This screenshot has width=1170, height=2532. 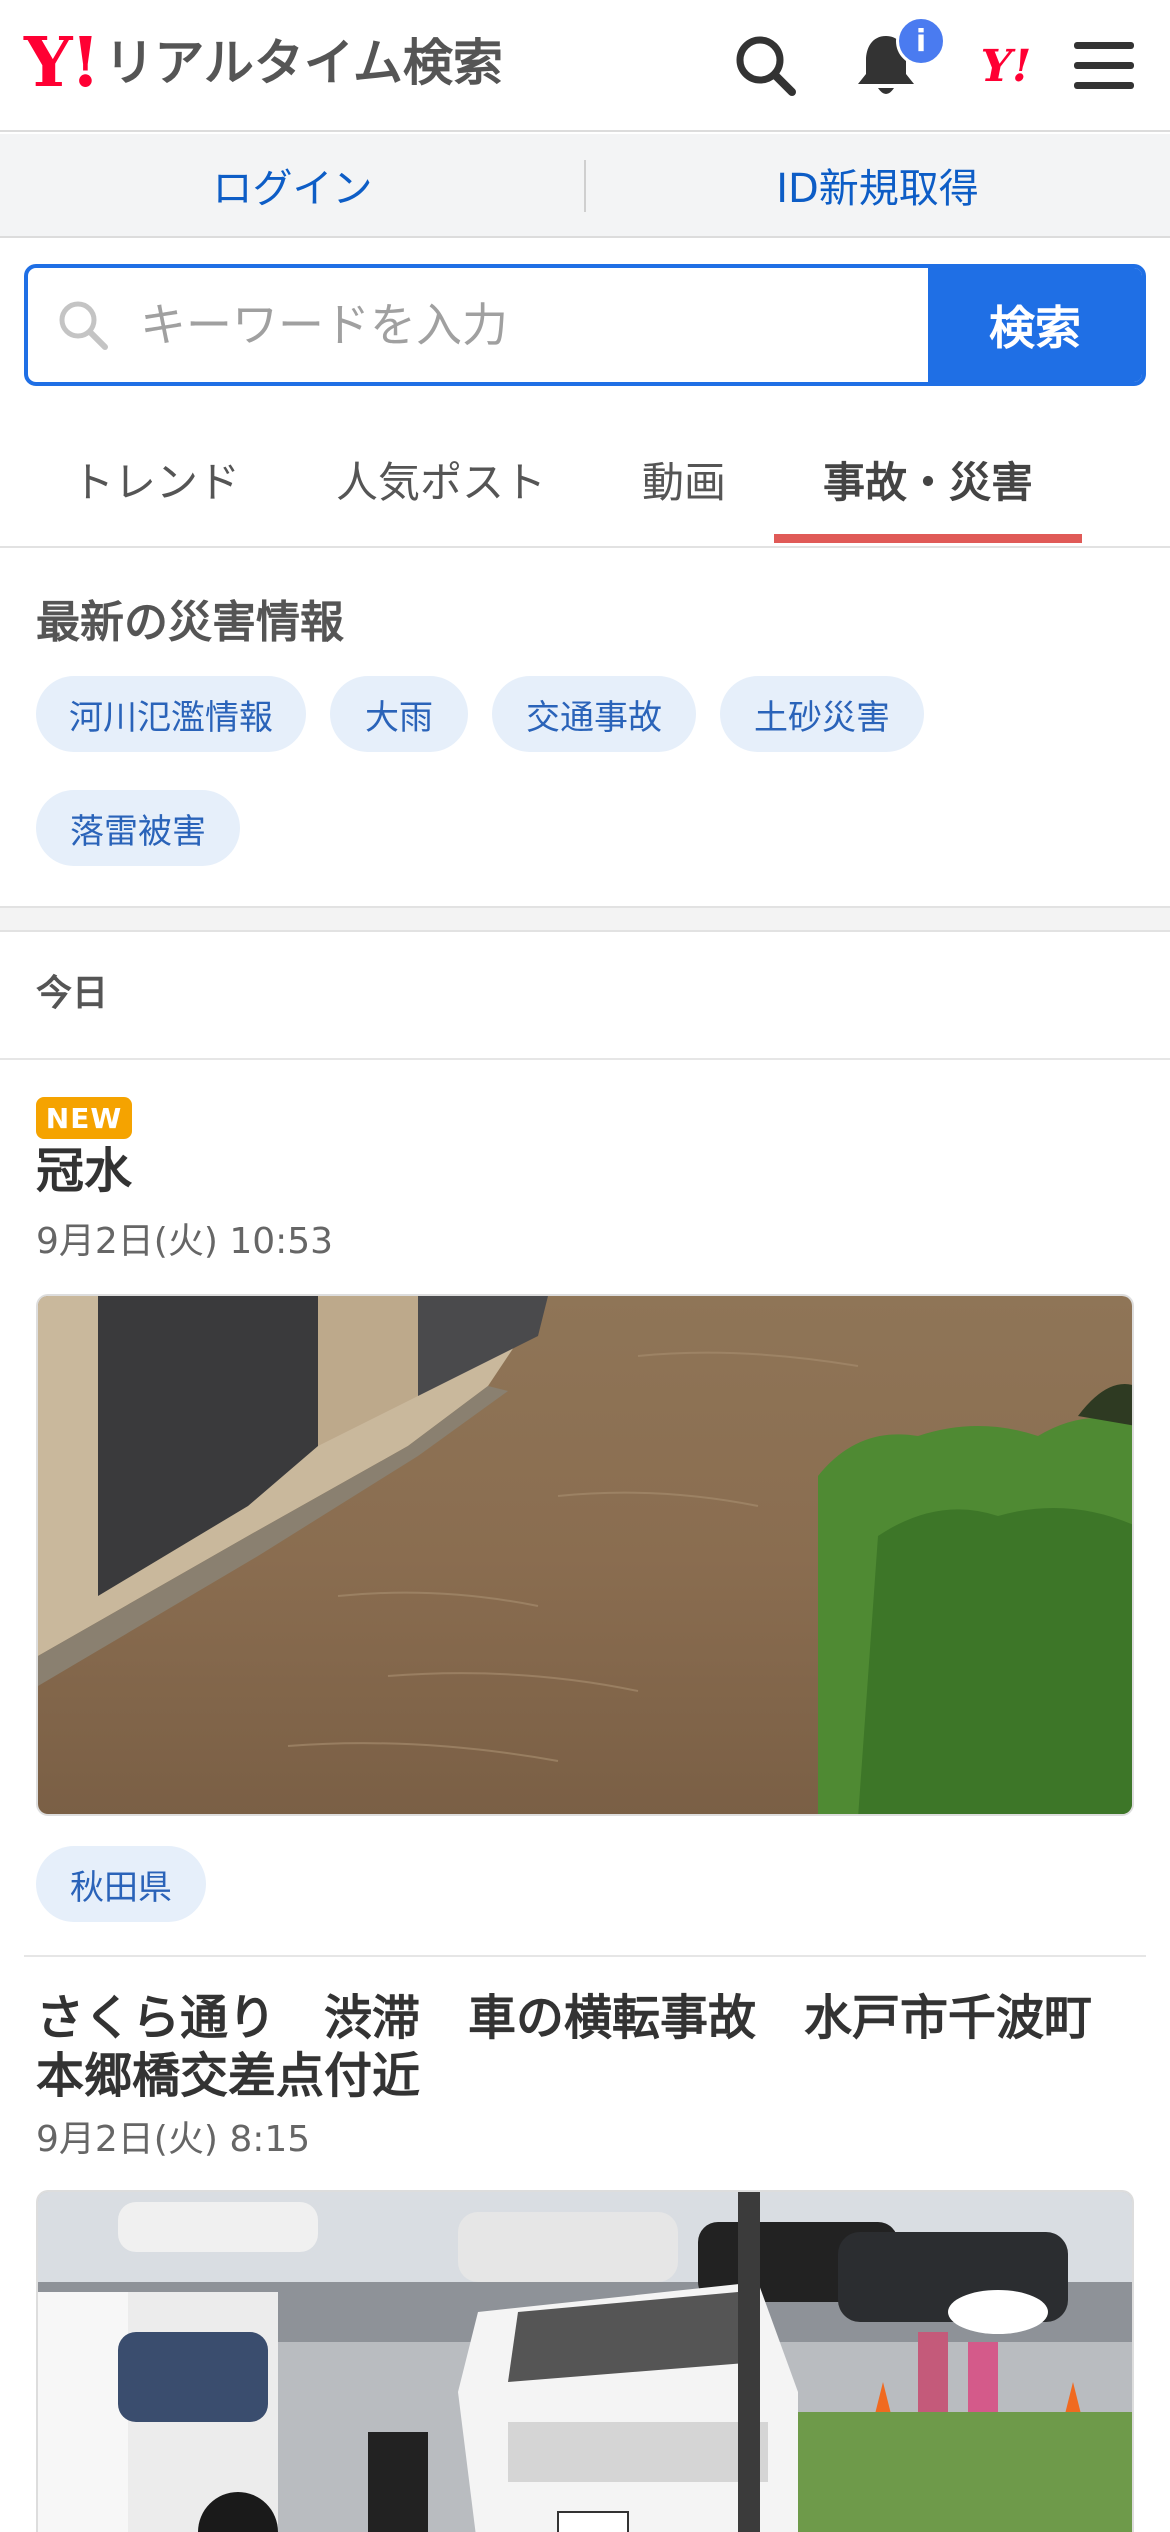 I want to click on category-tabs: トレンド 人気ポスト 動画 事故・災害, so click(x=585, y=479).